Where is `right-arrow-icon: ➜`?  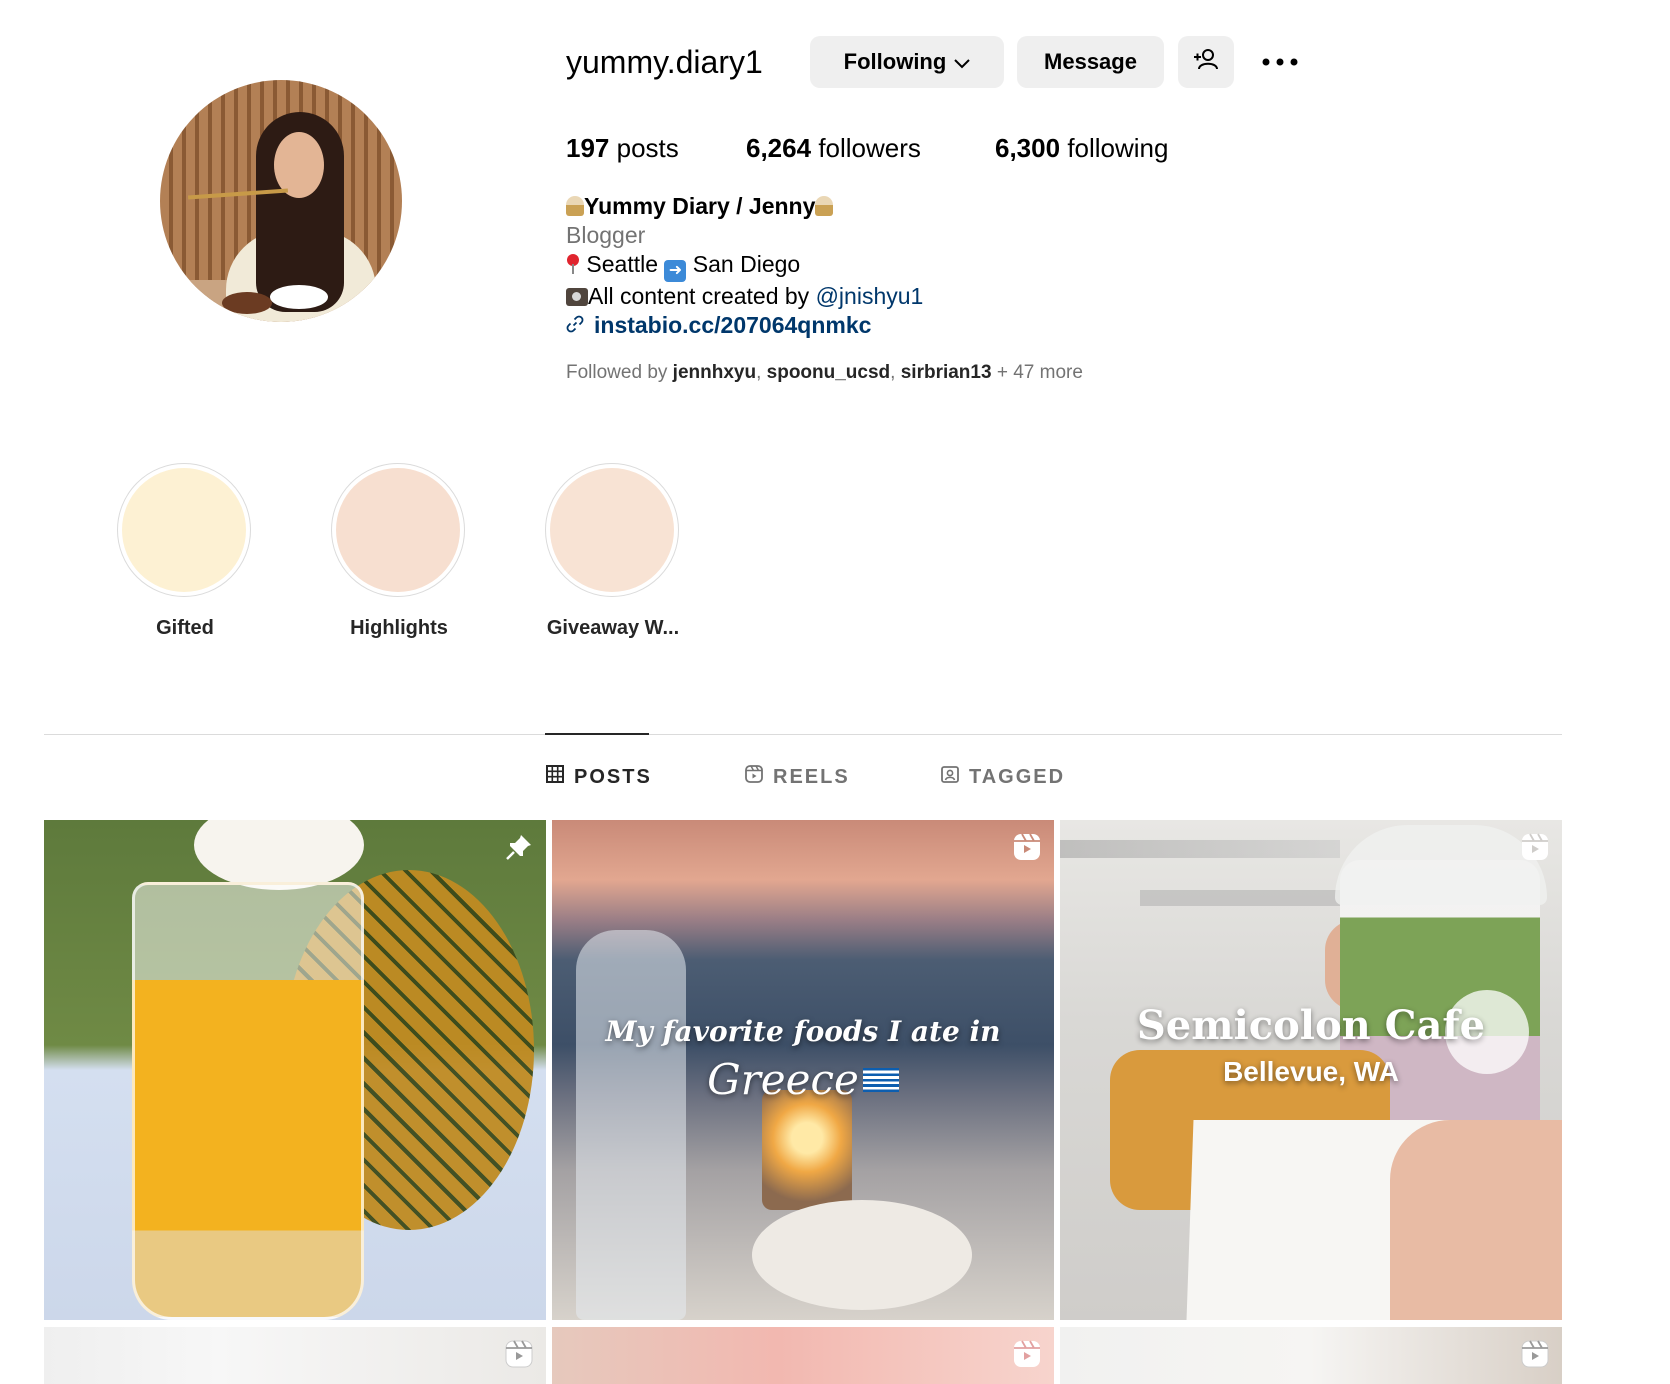 right-arrow-icon: ➜ is located at coordinates (675, 270).